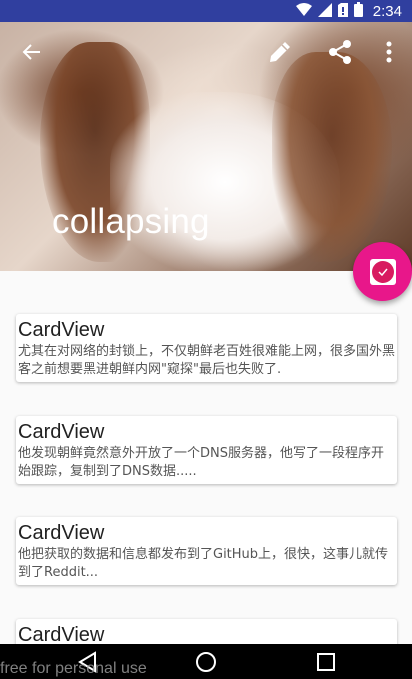  What do you see at coordinates (303, 11) in the screenshot?
I see `wifi-icon` at bounding box center [303, 11].